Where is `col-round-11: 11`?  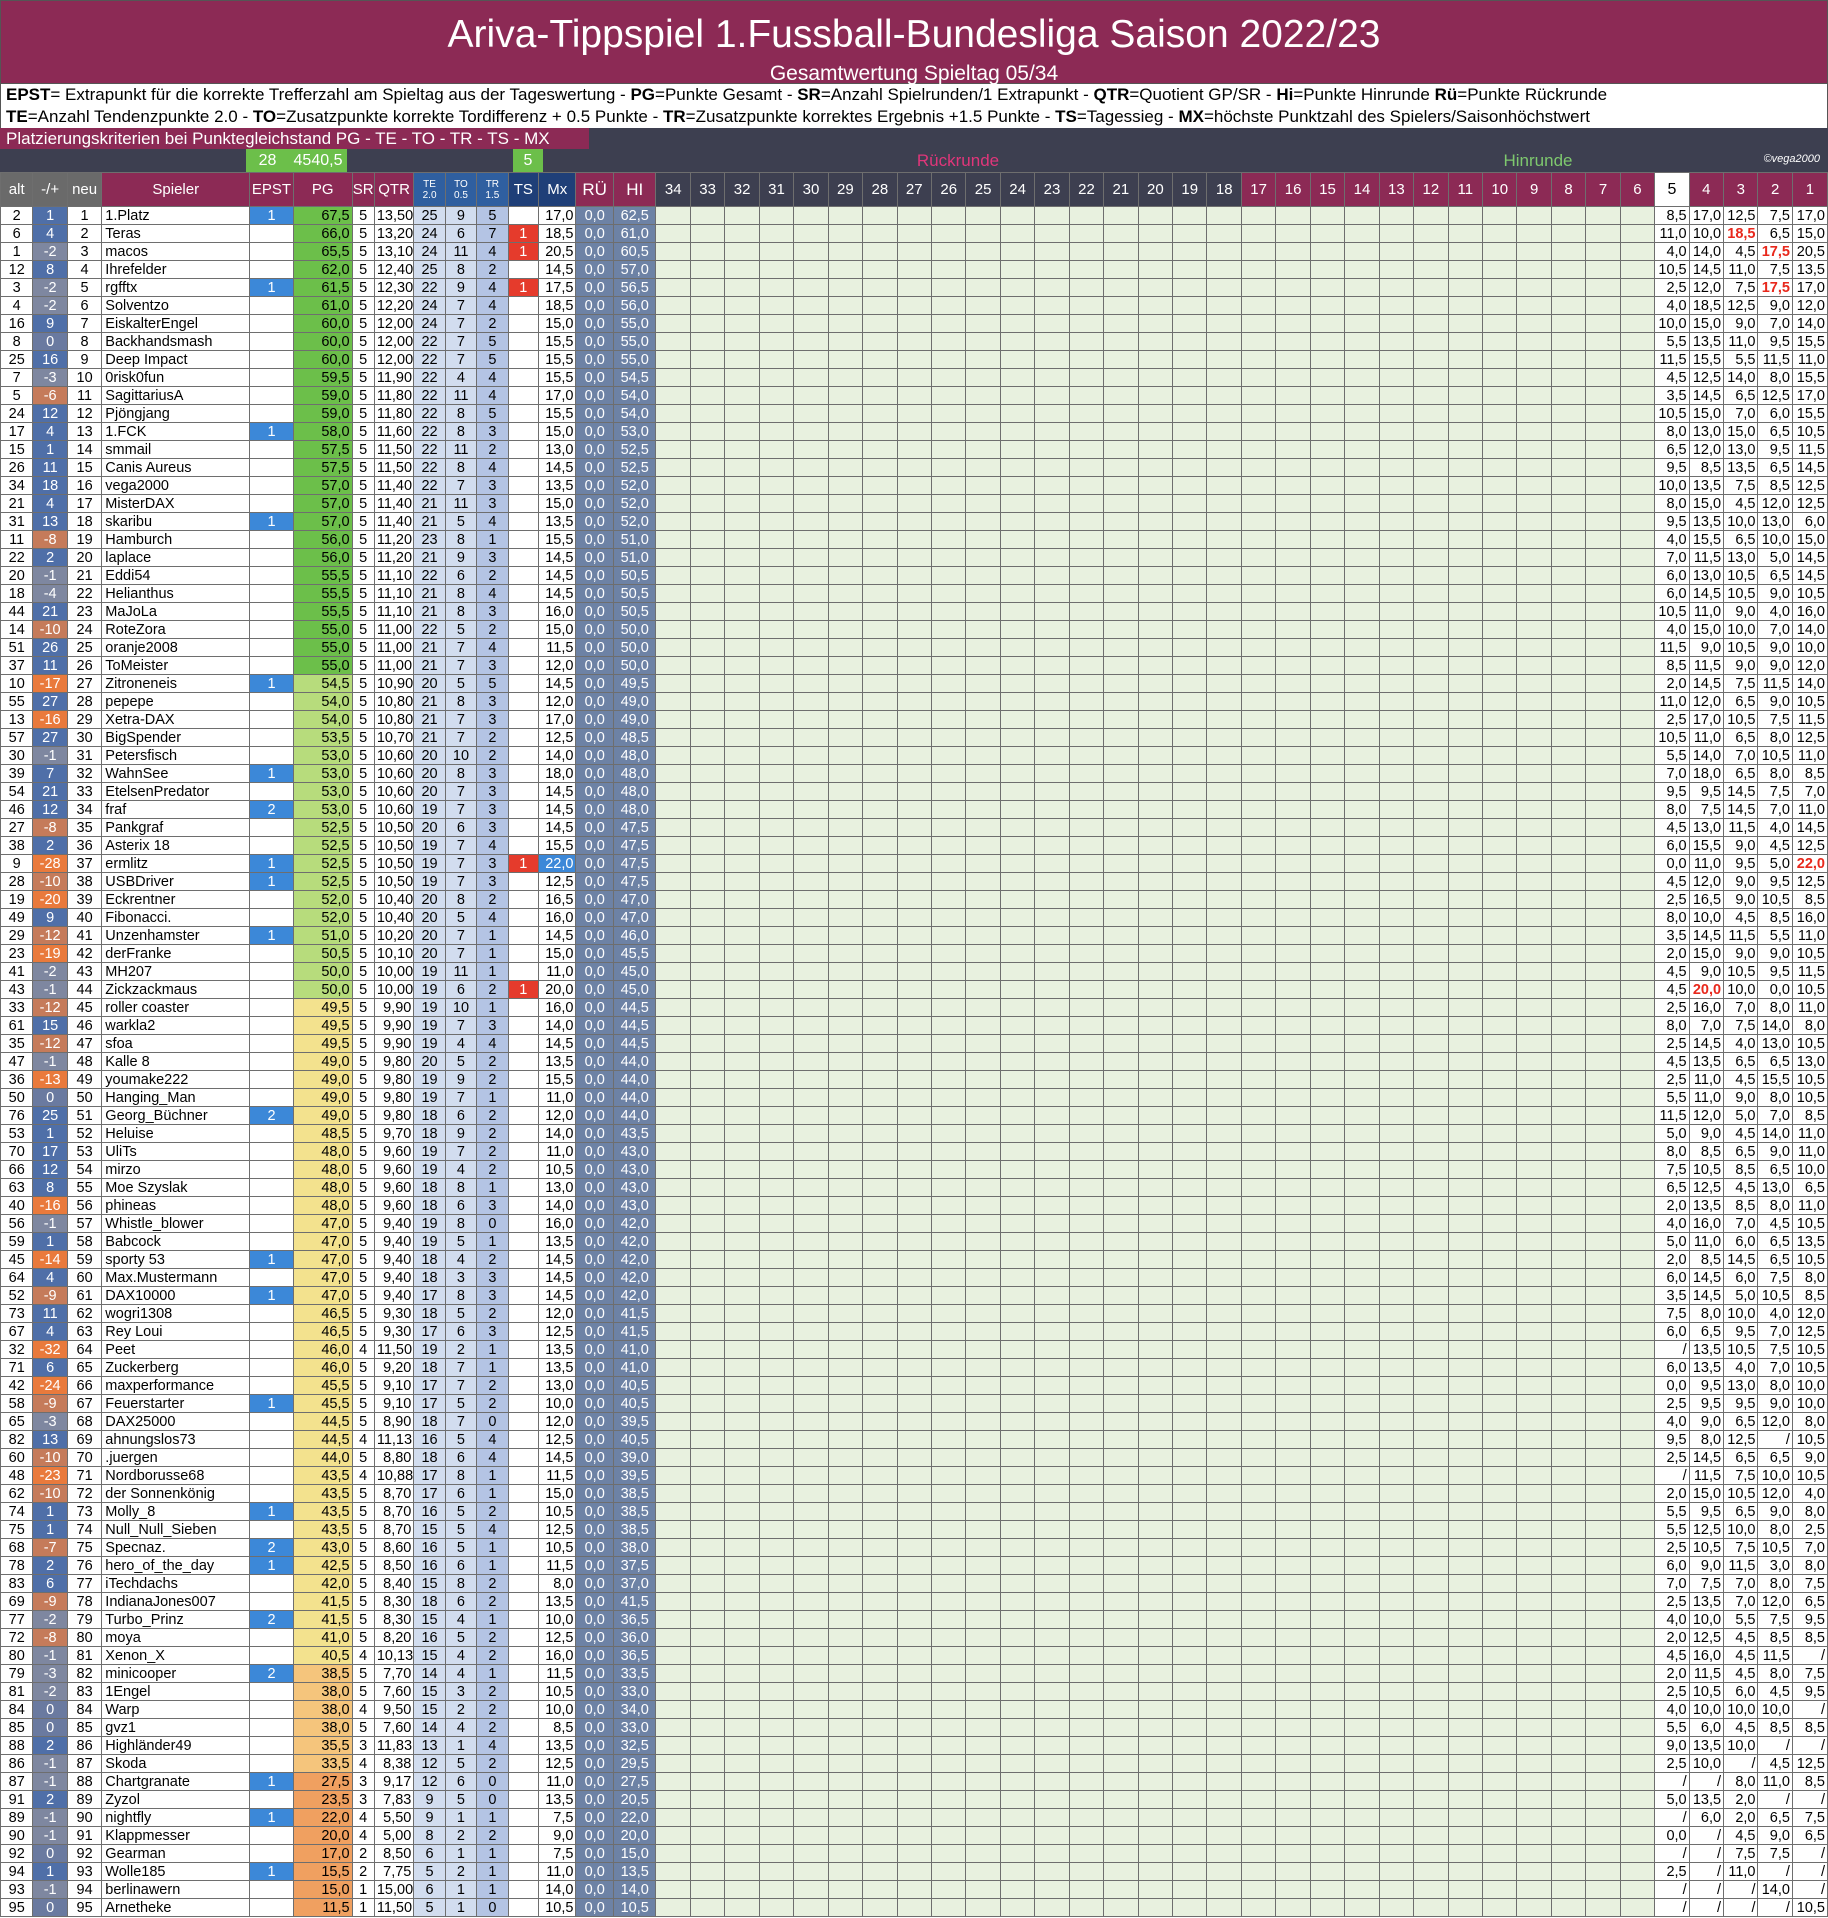
col-round-11: 11 is located at coordinates (1465, 189).